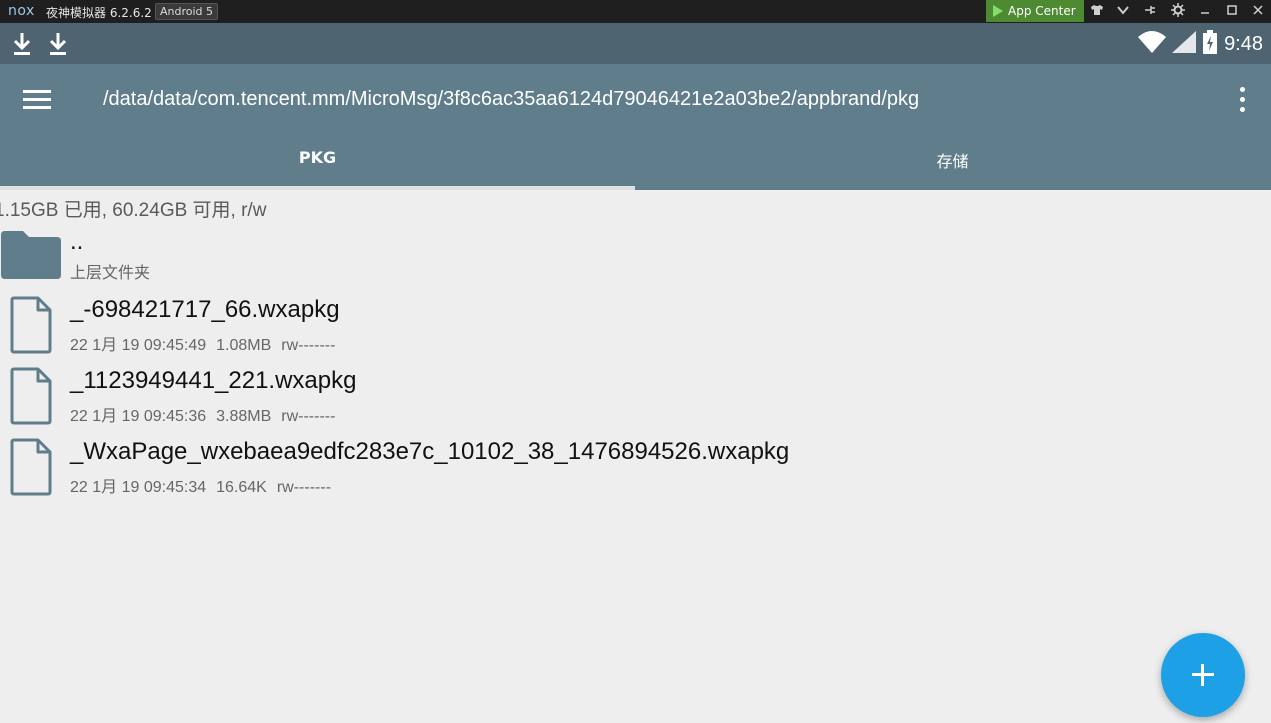 This screenshot has width=1271, height=723. I want to click on storage-info: 1.15GB 已用, 60.24GB 可用, r/w, so click(133, 210).